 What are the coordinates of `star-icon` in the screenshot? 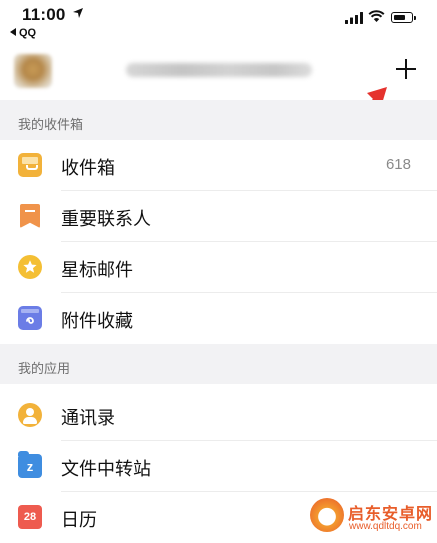 It's located at (30, 267).